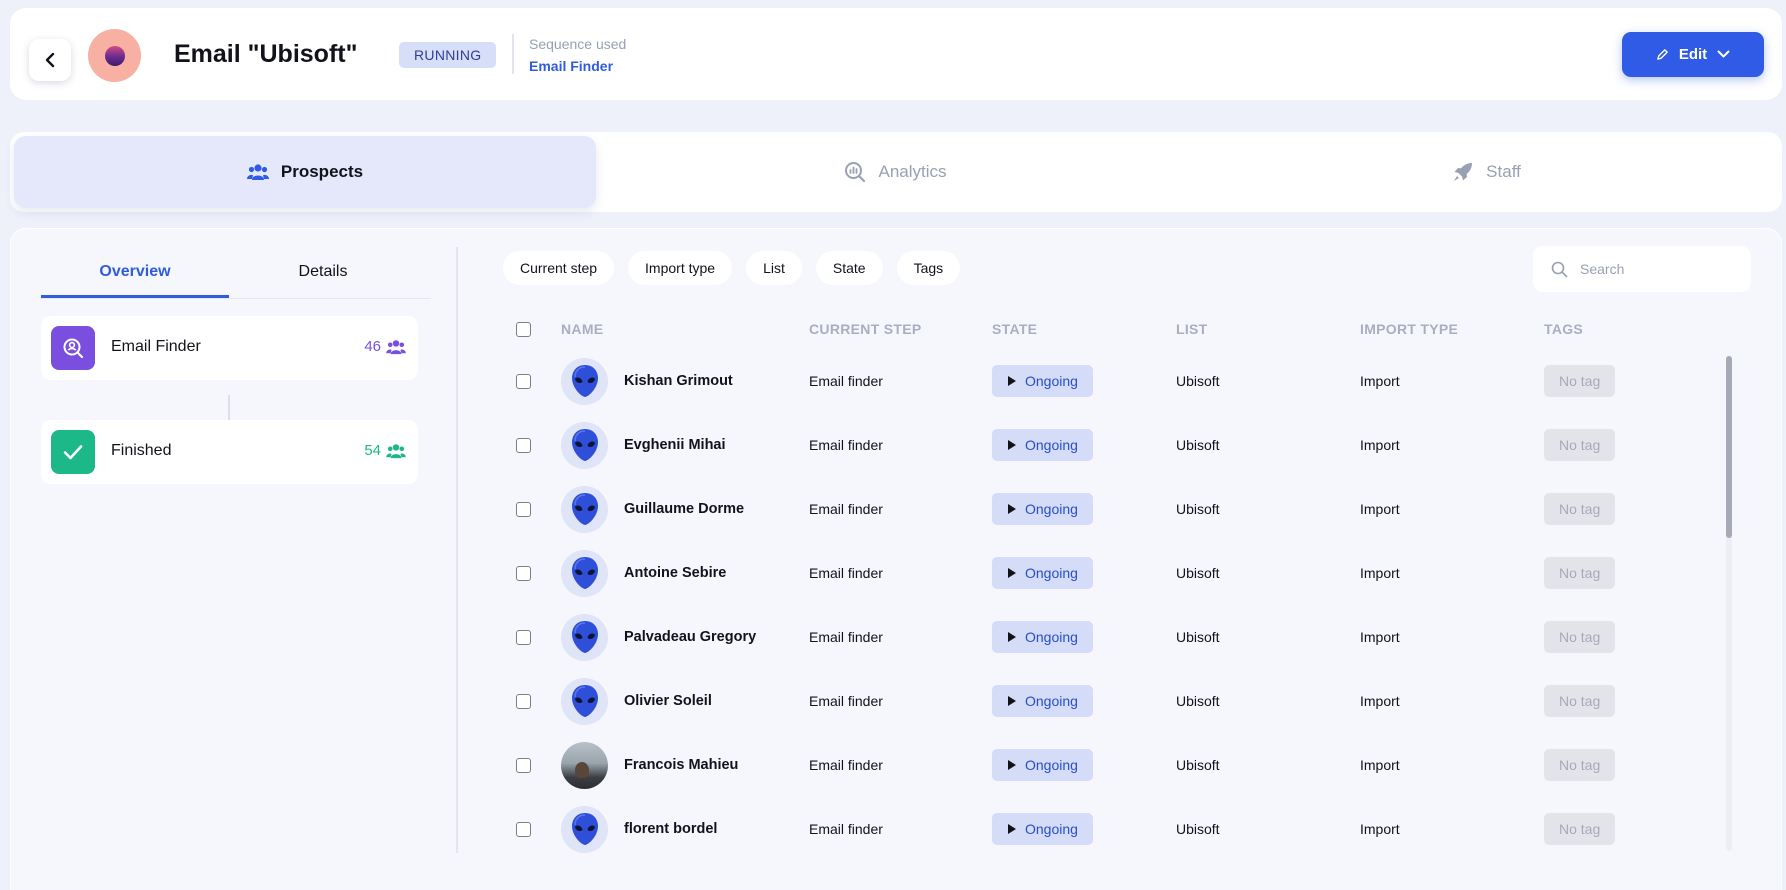 The image size is (1786, 890). What do you see at coordinates (229, 452) in the screenshot?
I see `step-finished: Finished 54` at bounding box center [229, 452].